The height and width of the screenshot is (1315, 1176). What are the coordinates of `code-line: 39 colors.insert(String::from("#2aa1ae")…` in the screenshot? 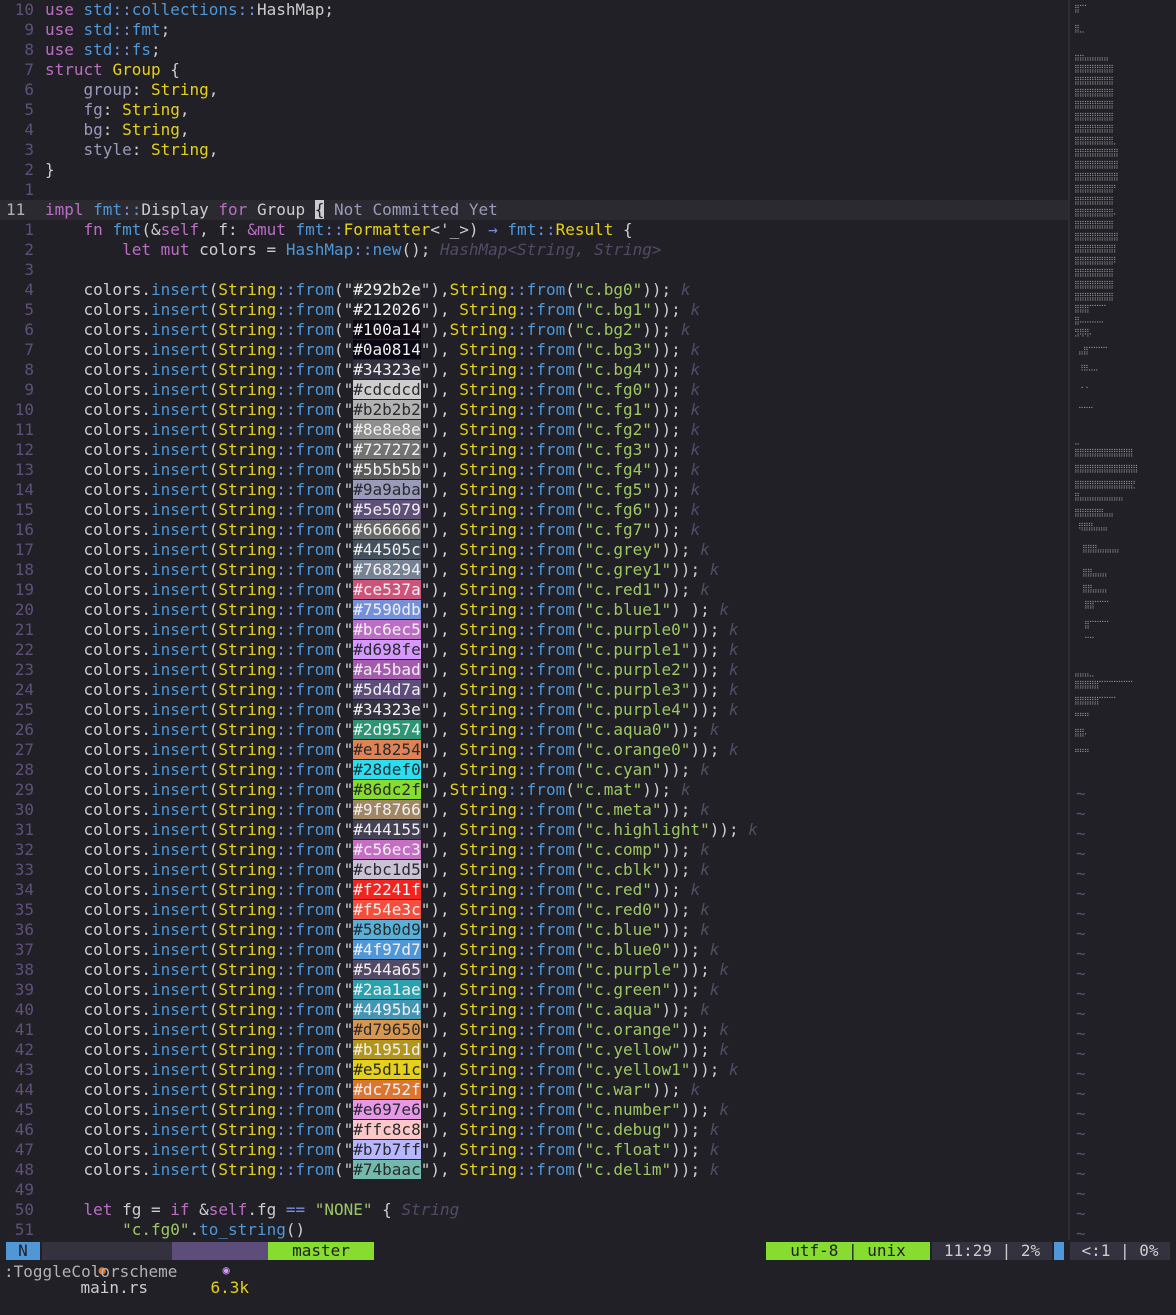 It's located at (534, 990).